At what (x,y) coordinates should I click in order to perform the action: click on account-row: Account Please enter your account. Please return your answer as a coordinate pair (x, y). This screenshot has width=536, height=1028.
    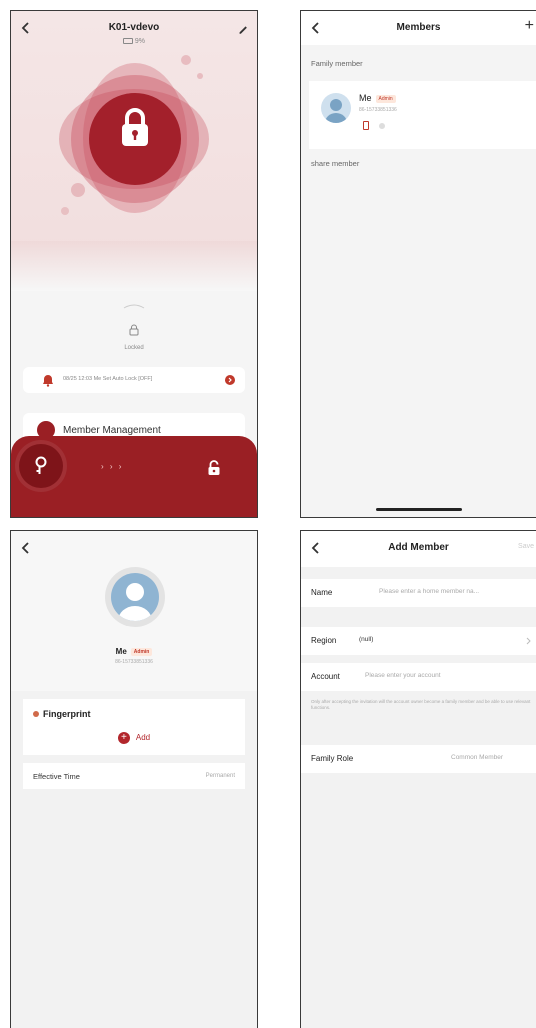
    Looking at the image, I should click on (418, 677).